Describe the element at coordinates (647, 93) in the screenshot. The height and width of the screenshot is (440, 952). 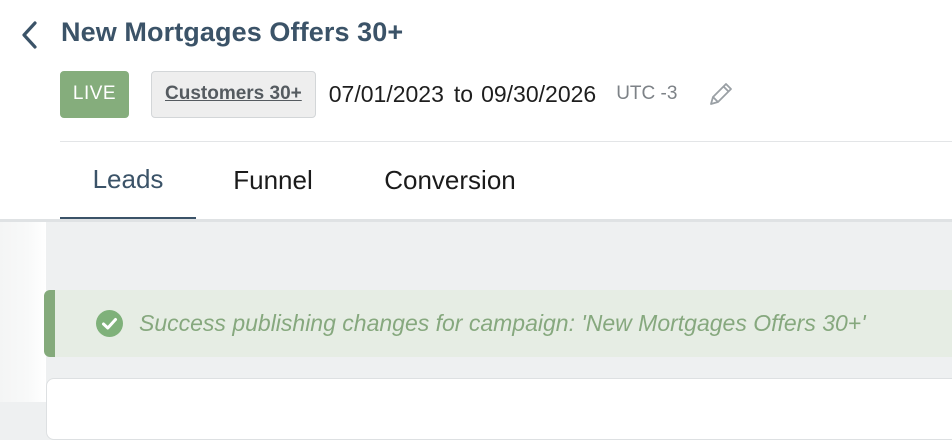
I see `timezone-label: UTC -3` at that location.